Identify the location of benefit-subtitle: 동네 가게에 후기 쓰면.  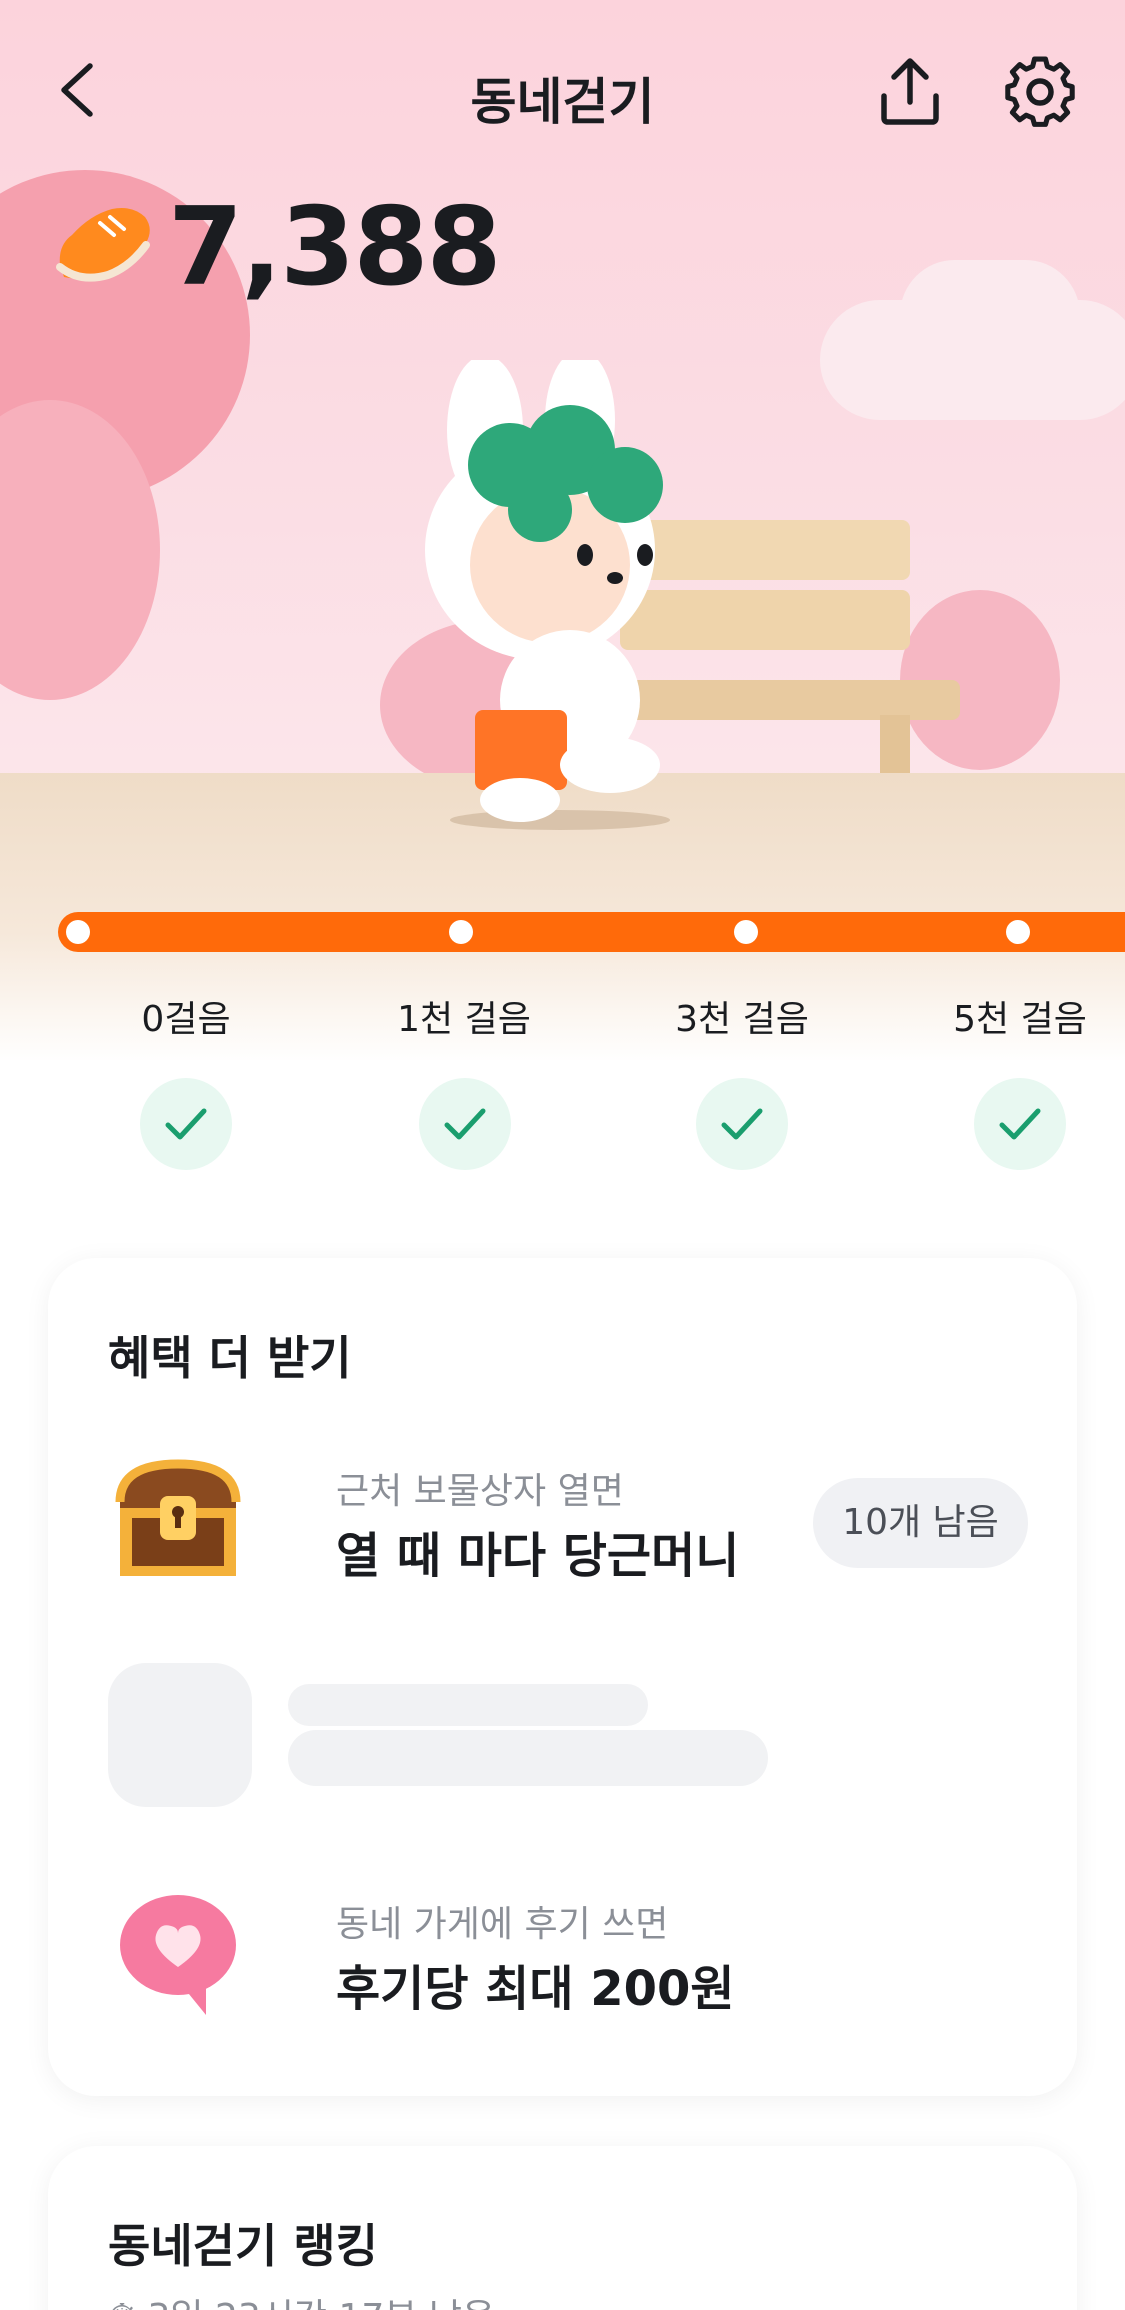
(502, 1924).